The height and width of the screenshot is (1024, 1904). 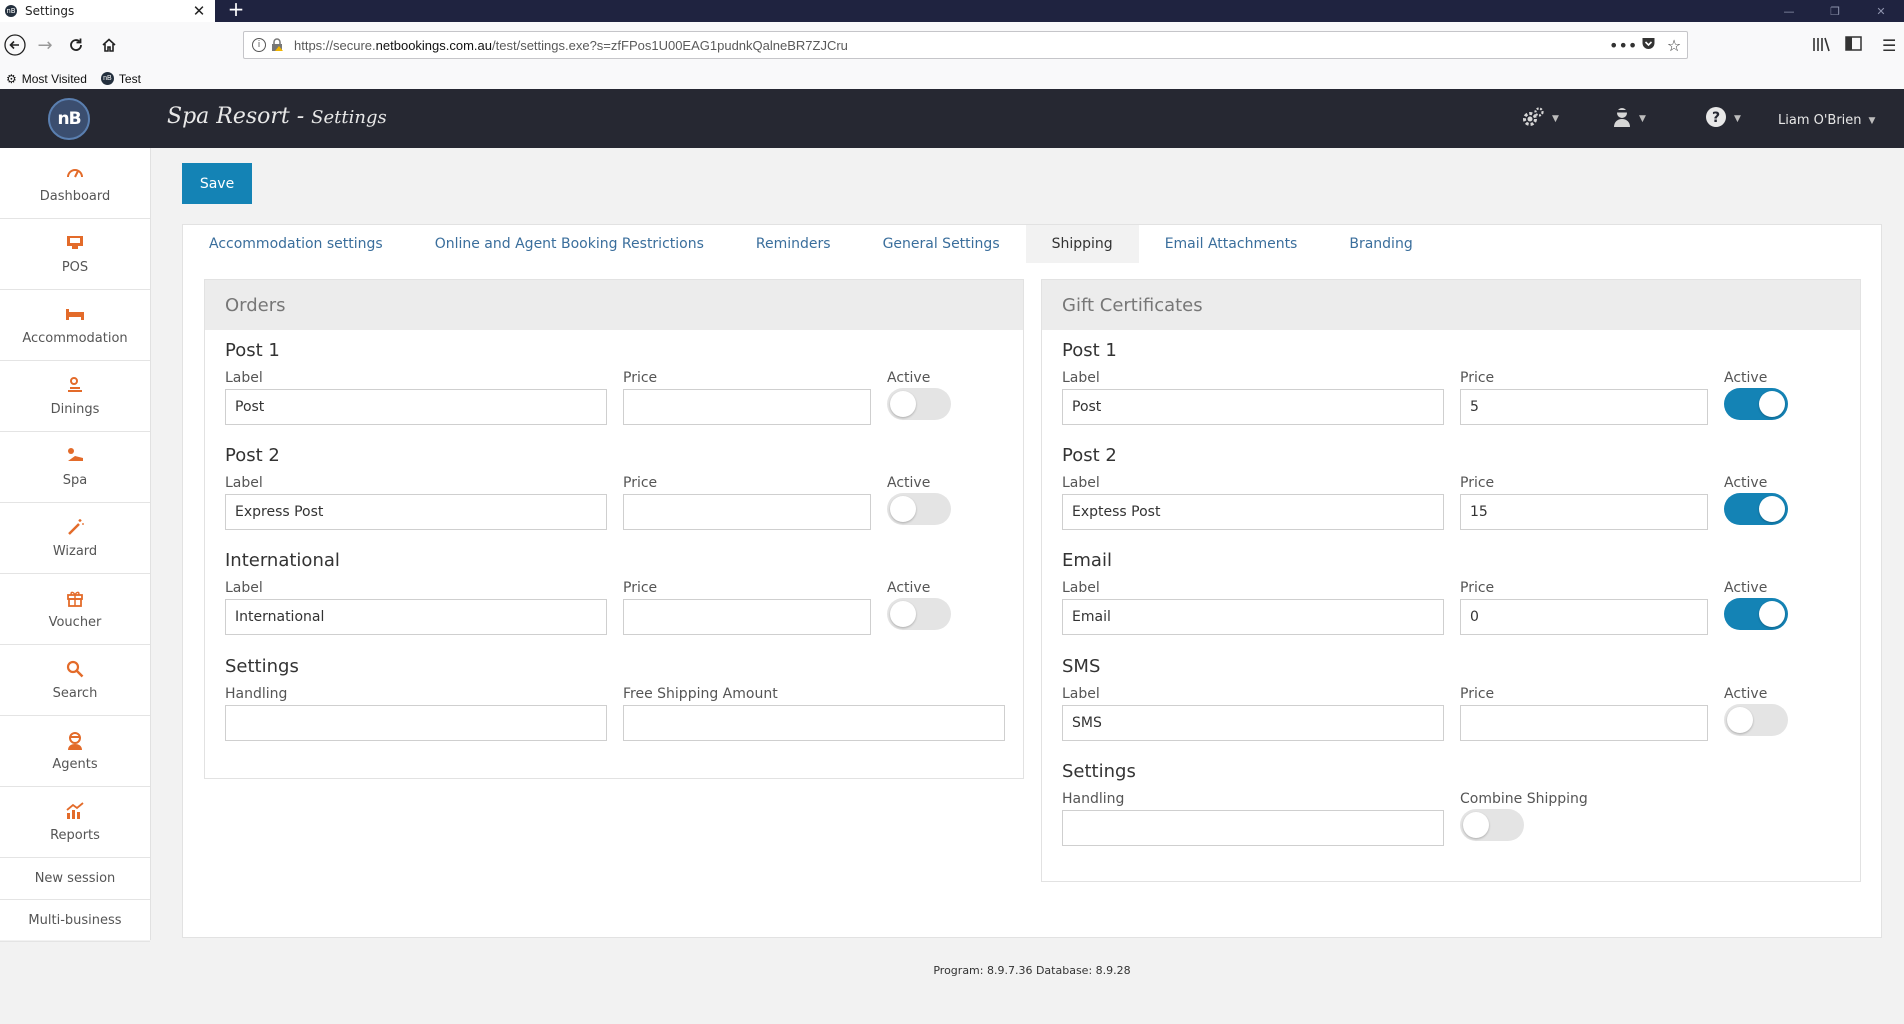 I want to click on sidebar-item-label: Voucher, so click(x=75, y=622).